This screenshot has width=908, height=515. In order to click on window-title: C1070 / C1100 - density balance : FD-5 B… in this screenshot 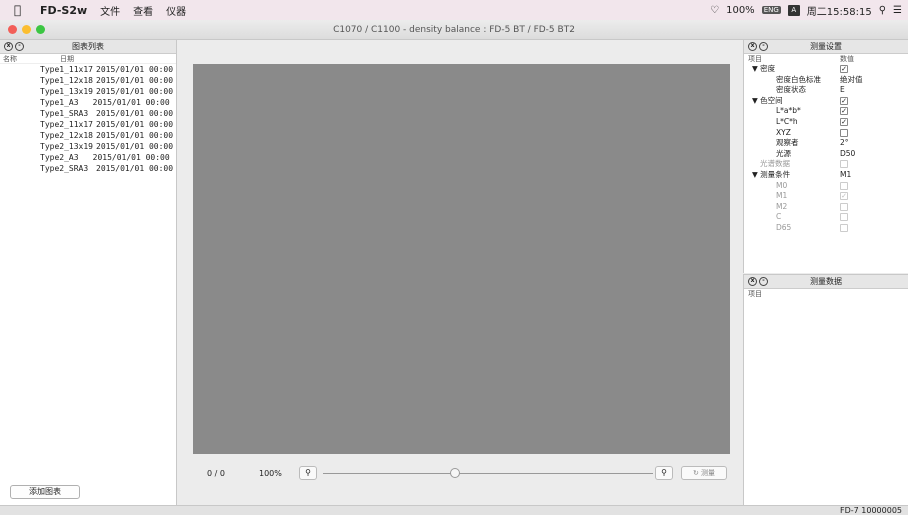, I will do `click(454, 30)`.